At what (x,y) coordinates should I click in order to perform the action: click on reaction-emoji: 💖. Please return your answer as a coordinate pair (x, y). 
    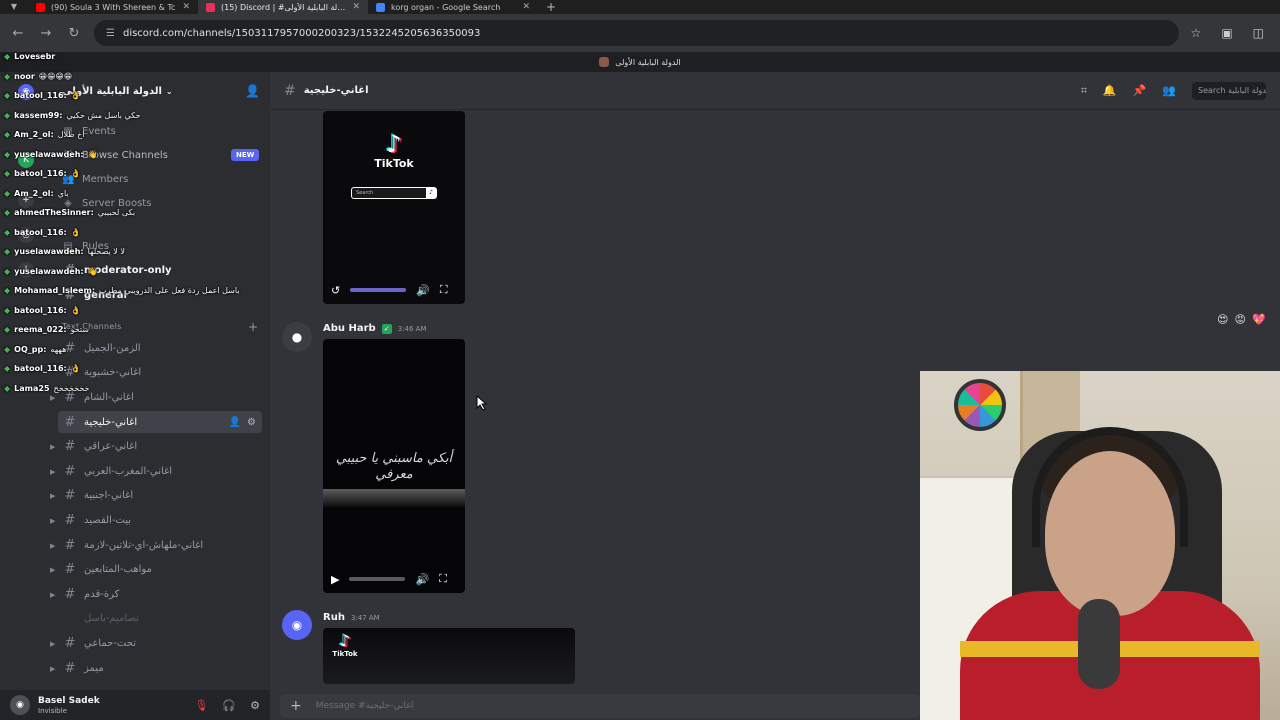
    Looking at the image, I should click on (1259, 319).